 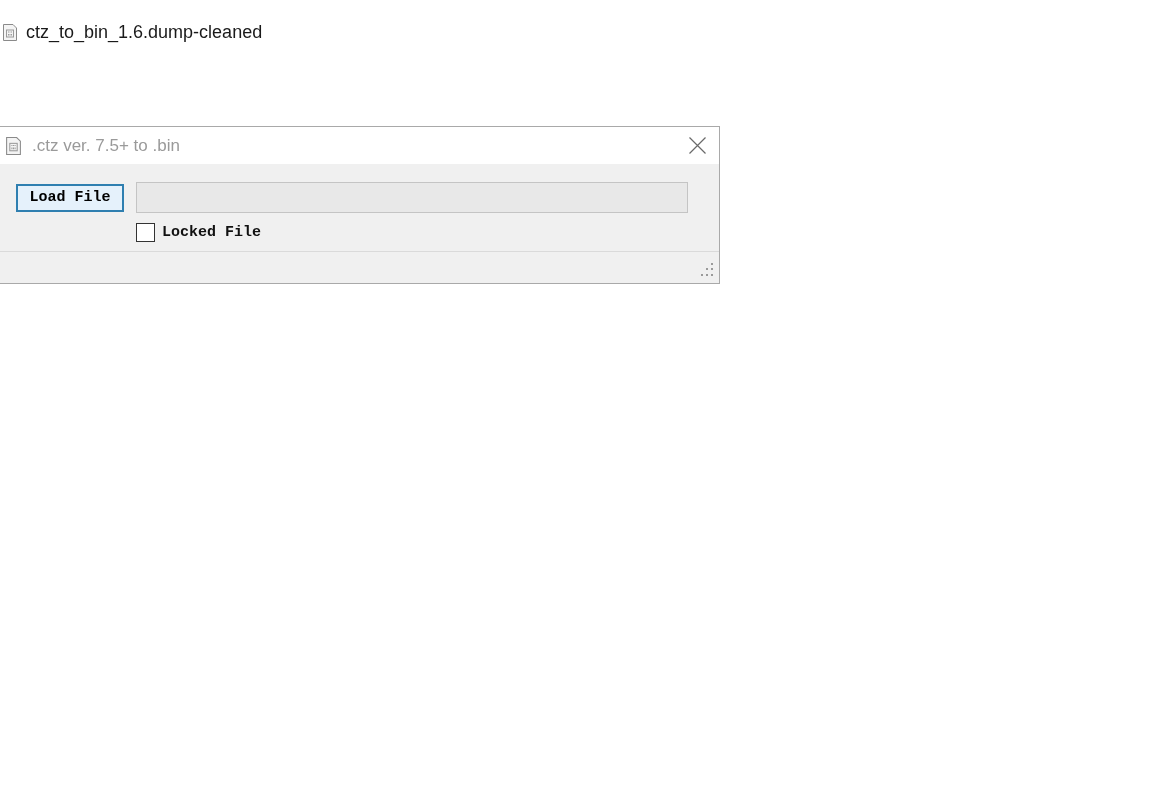 What do you see at coordinates (144, 32) in the screenshot?
I see `file-name: ctz_to_bin_1.6.dump-cleaned` at bounding box center [144, 32].